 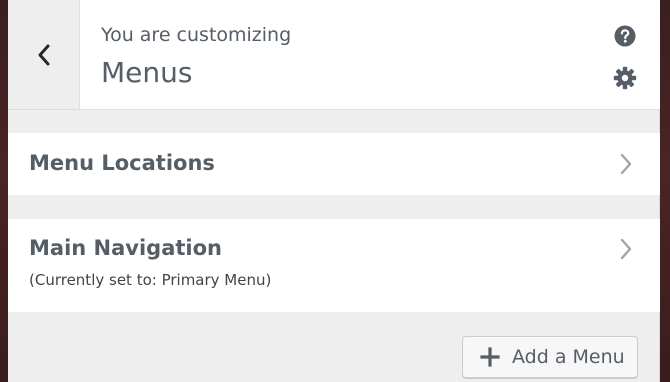 I want to click on add-menu-label: Add a Menu, so click(x=568, y=357).